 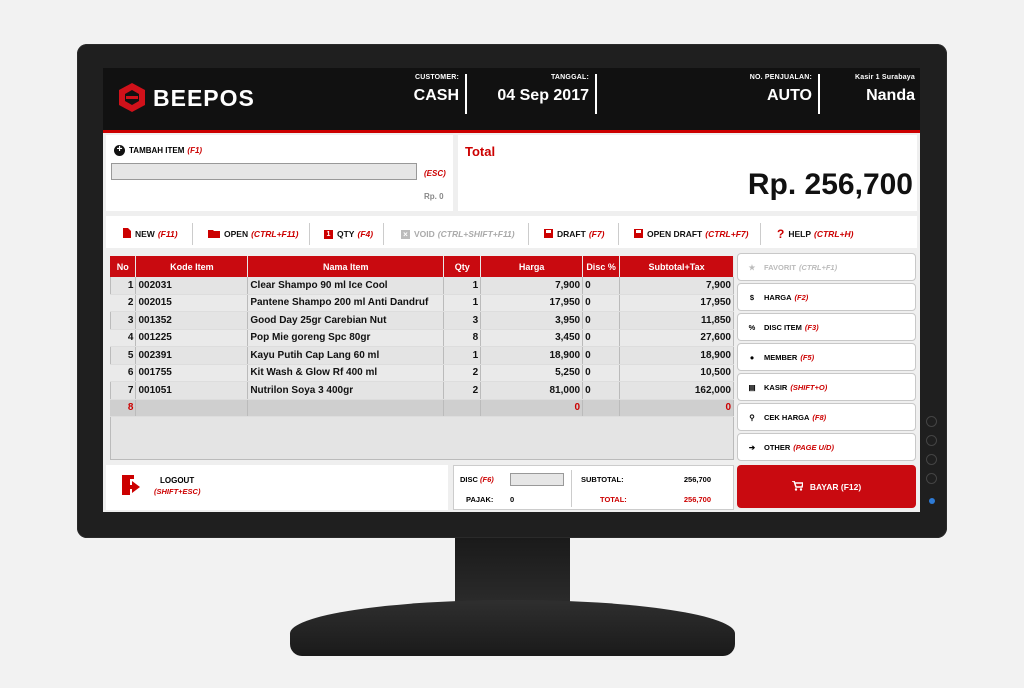 I want to click on qty-shortcut: (F4), so click(x=365, y=234).